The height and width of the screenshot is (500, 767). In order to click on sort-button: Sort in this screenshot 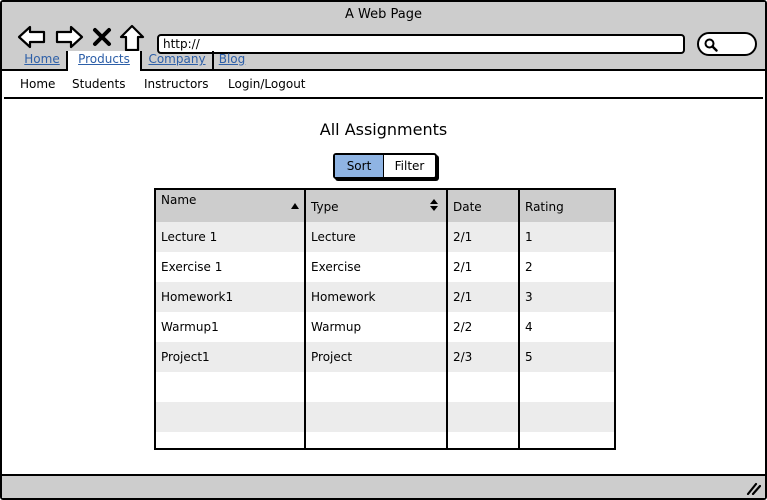, I will do `click(359, 166)`.